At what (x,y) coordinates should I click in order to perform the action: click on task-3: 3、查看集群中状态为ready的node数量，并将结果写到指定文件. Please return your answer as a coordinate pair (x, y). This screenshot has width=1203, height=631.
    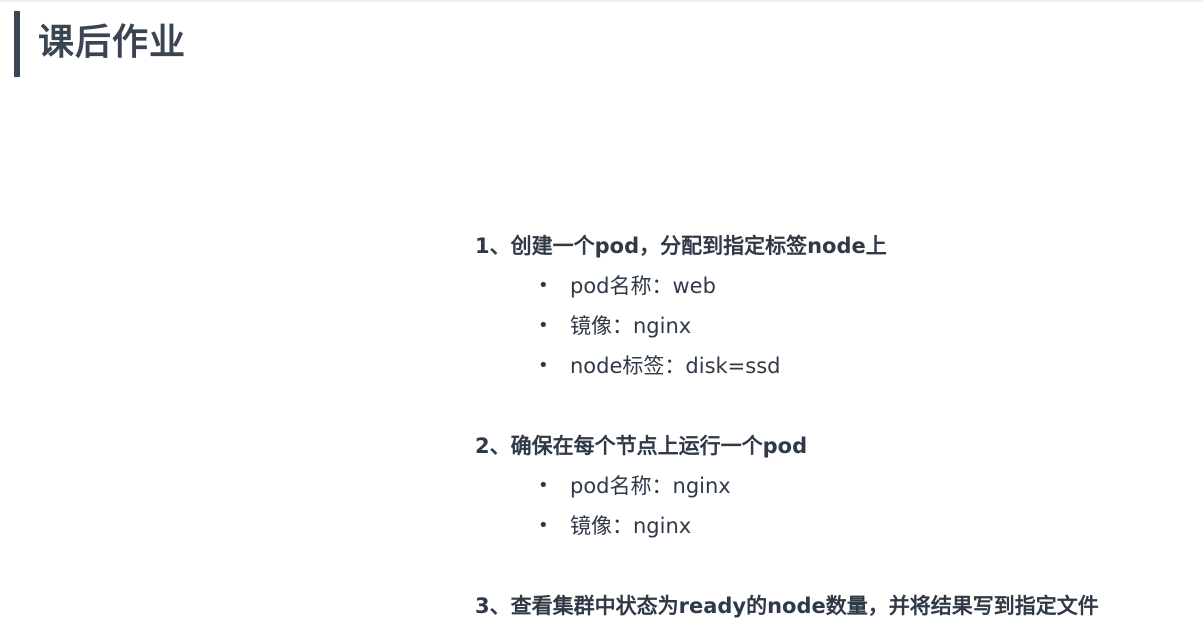
    Looking at the image, I should click on (835, 606).